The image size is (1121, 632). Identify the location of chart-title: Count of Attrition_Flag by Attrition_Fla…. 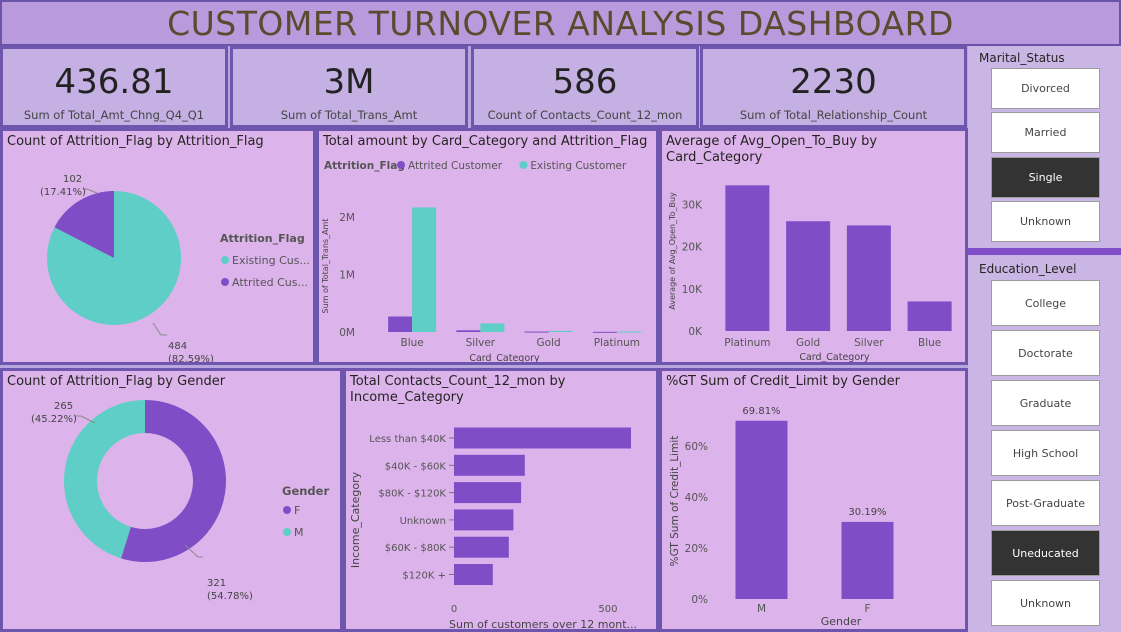
(135, 141).